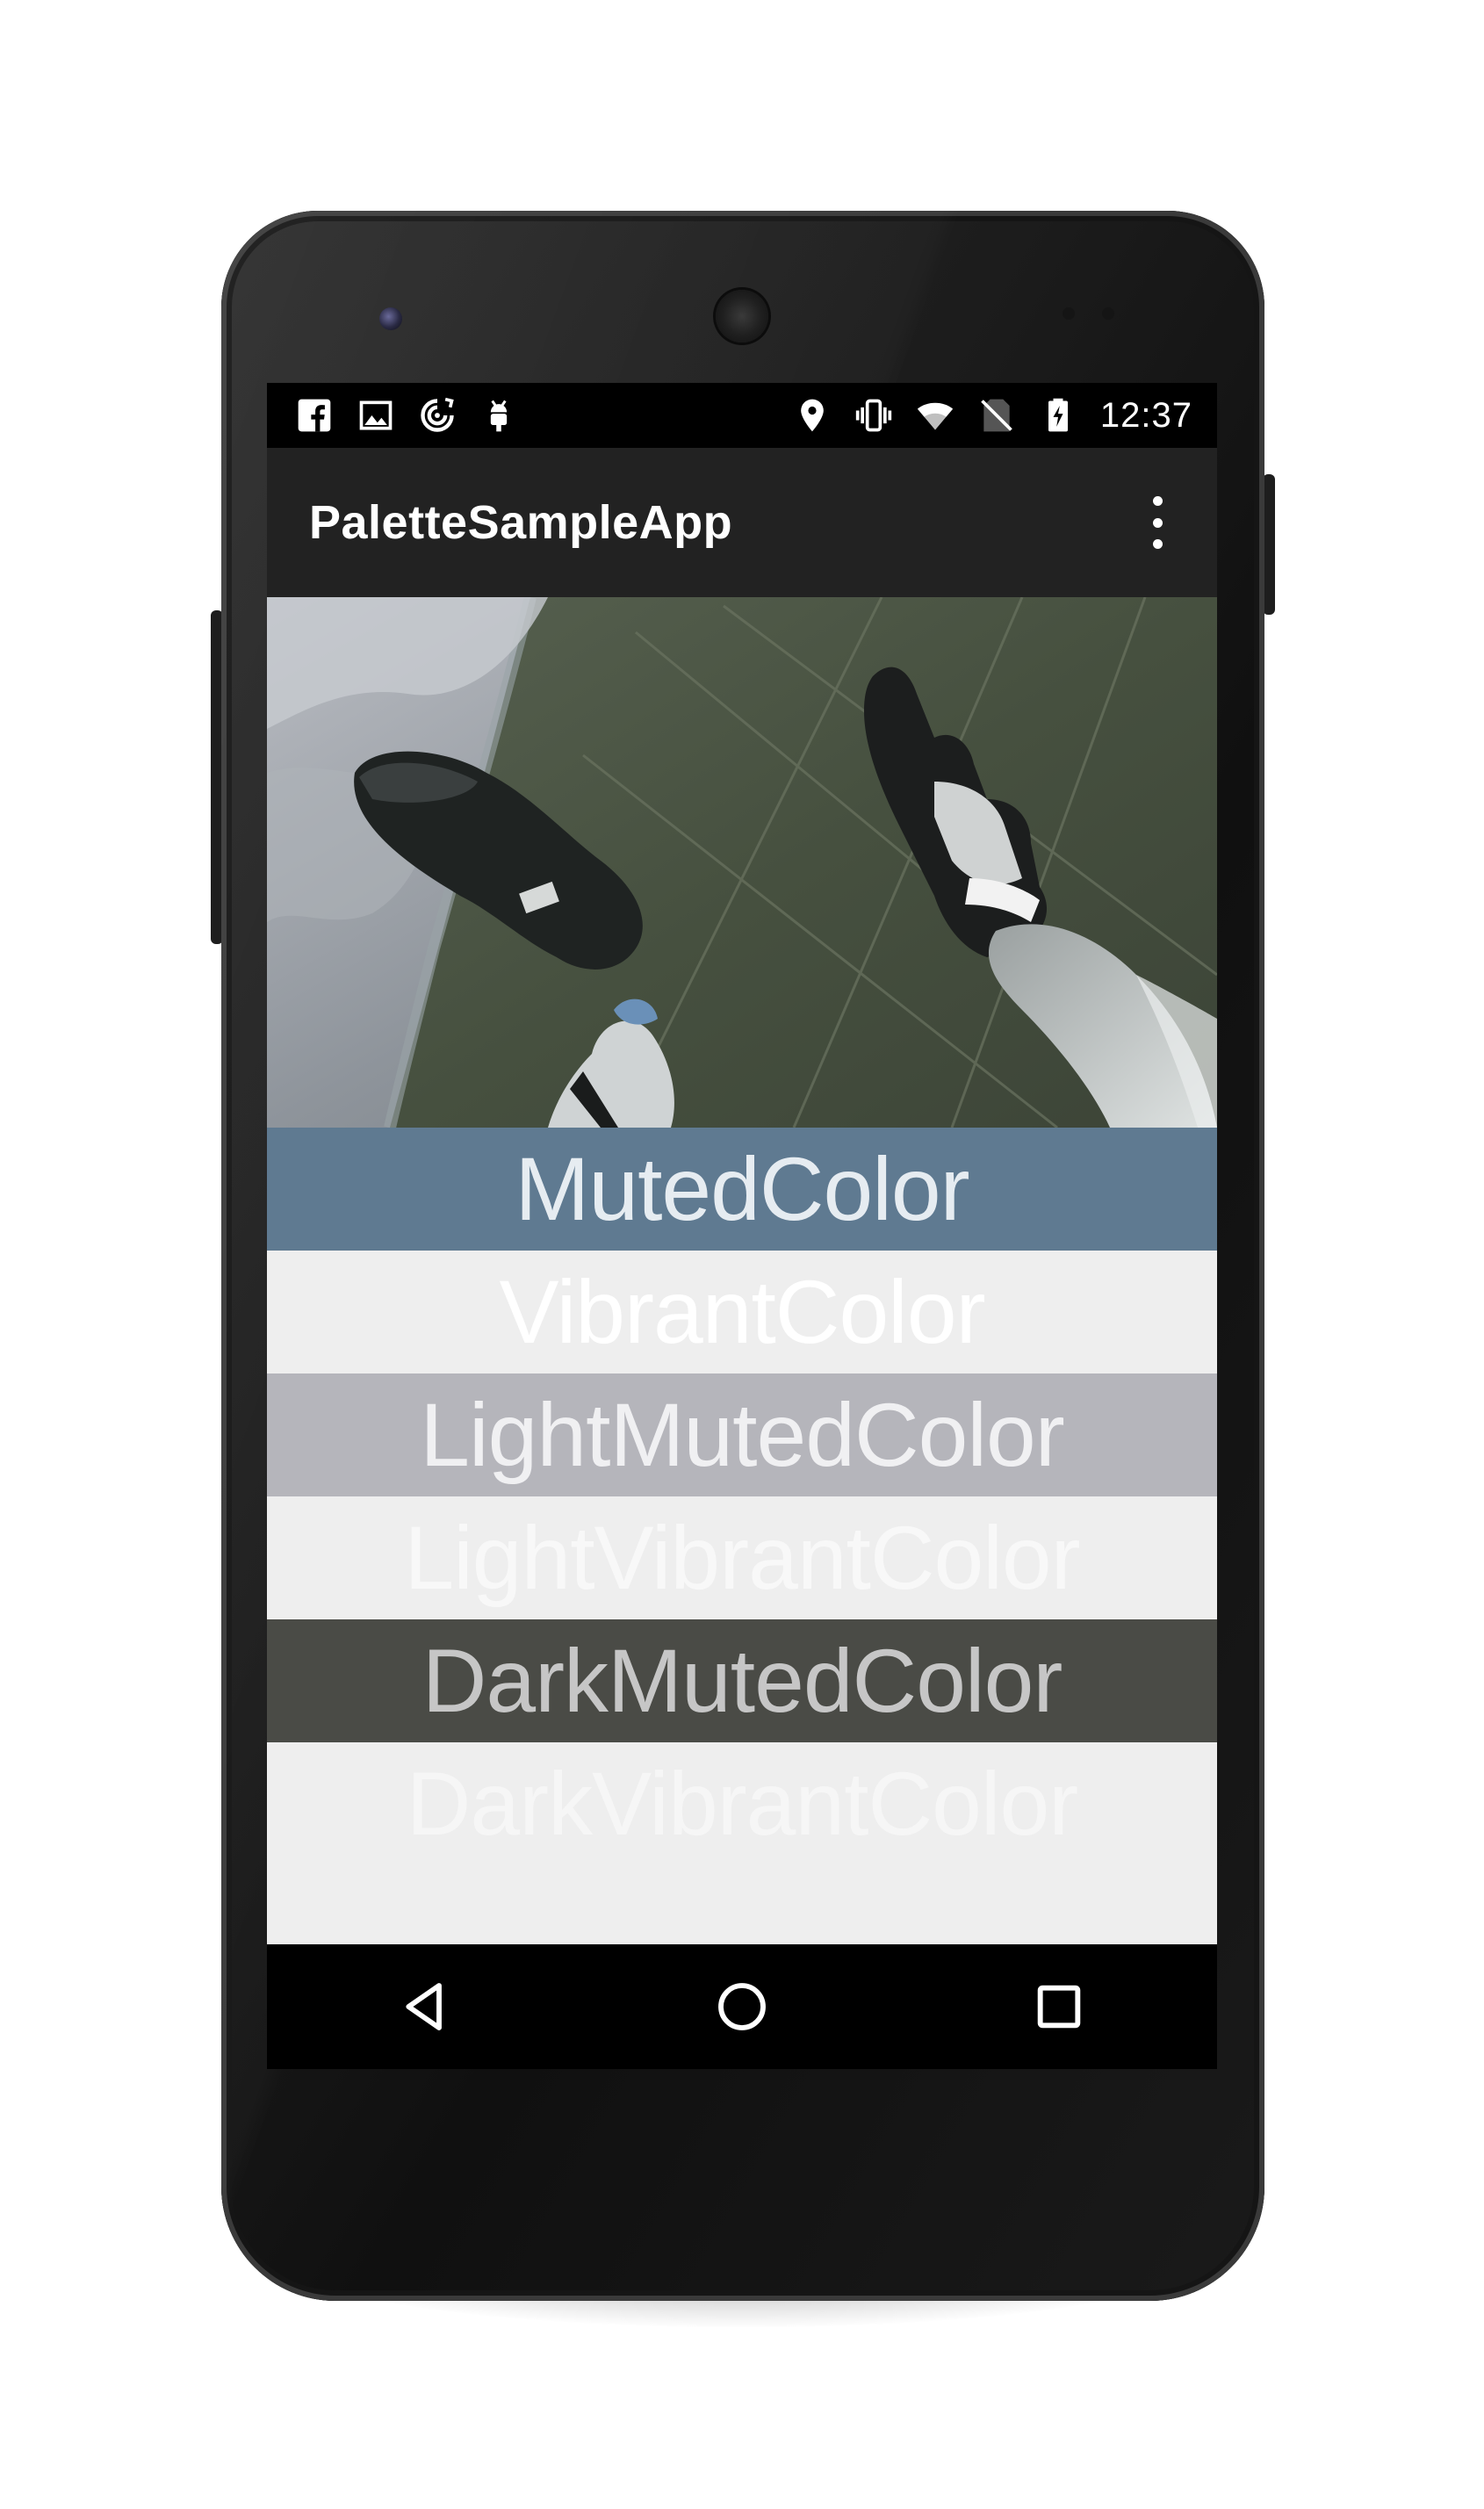 This screenshot has height=2509, width=1484. What do you see at coordinates (1157, 522) in the screenshot?
I see `more-vert-icon` at bounding box center [1157, 522].